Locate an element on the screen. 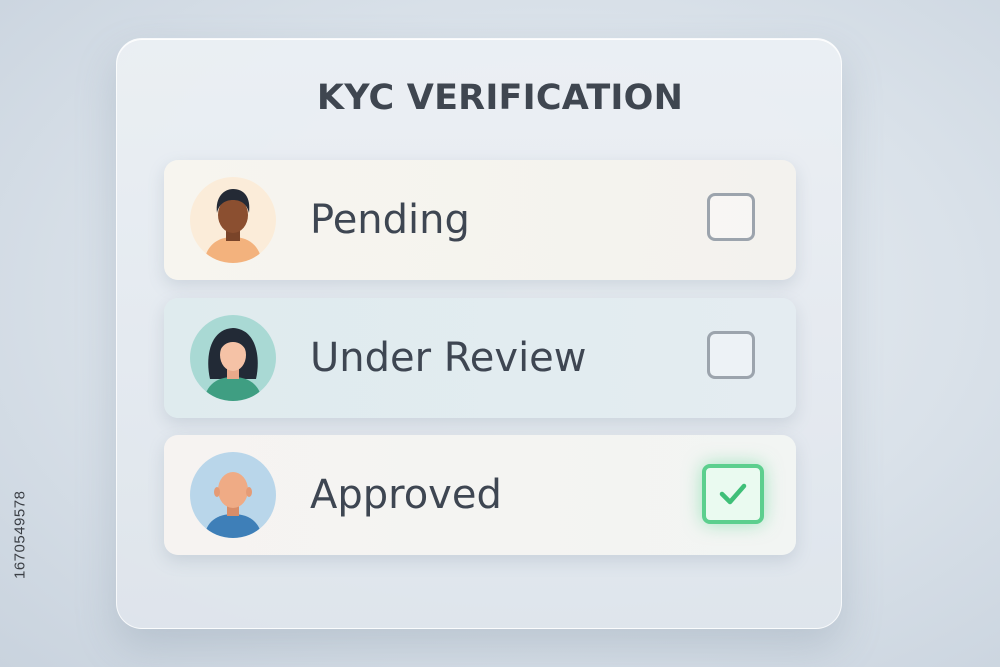 The image size is (1000, 667). status-label-under-review: Under Review is located at coordinates (448, 358).